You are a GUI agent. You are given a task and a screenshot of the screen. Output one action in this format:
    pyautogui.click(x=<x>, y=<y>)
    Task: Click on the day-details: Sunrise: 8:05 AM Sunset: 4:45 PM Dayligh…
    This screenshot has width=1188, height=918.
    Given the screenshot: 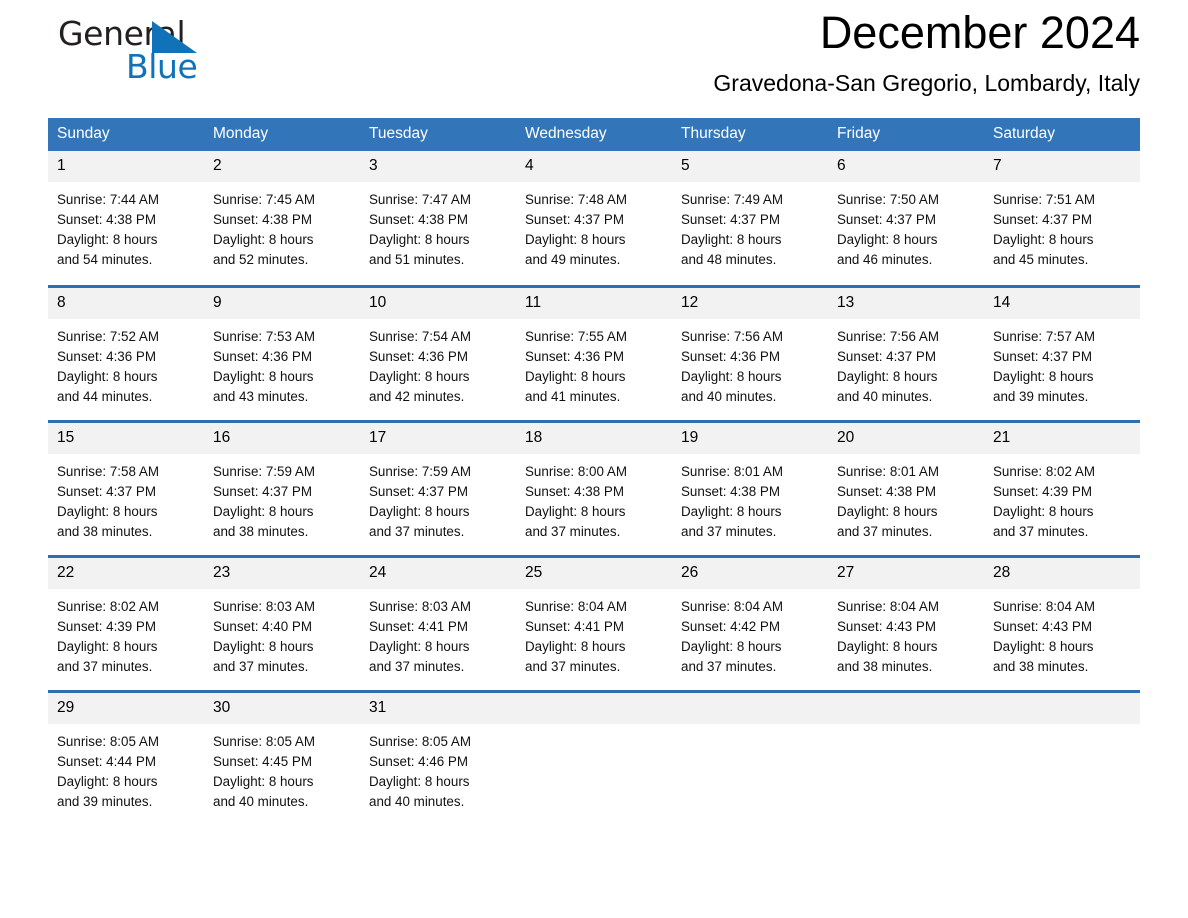 What is the action you would take?
    pyautogui.click(x=282, y=768)
    